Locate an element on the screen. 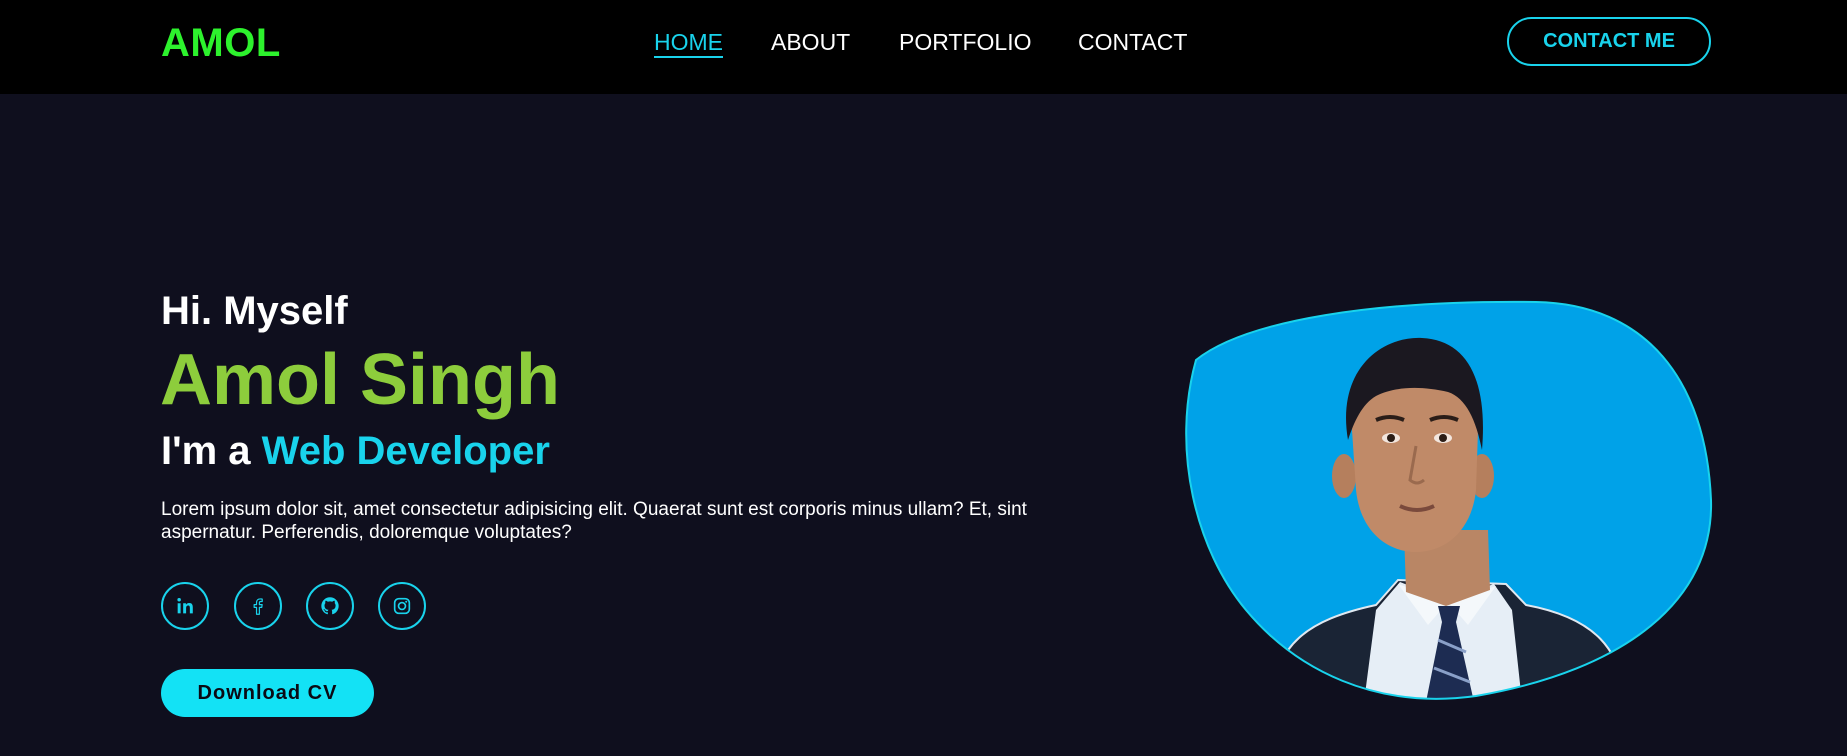  hero-role-prefix: I'm a is located at coordinates (211, 451).